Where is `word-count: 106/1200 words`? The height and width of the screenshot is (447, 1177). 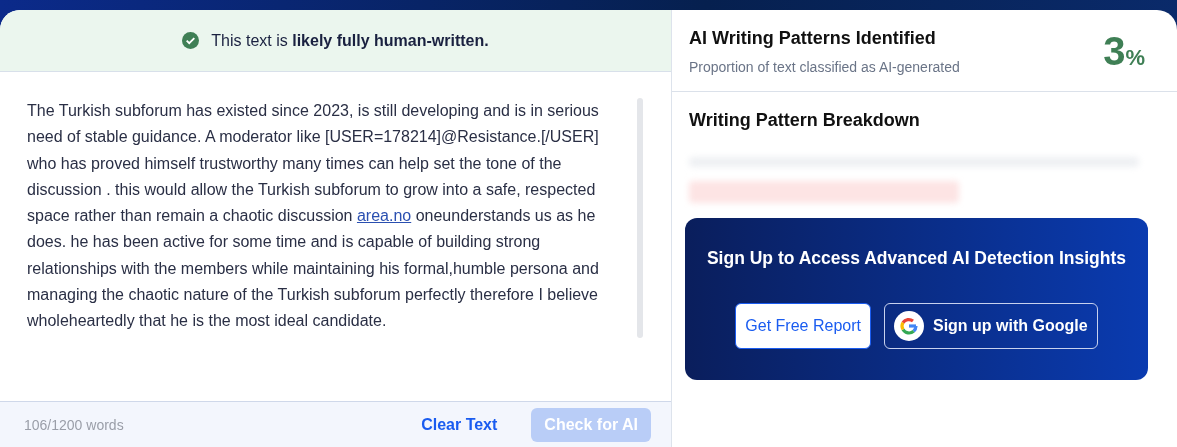 word-count: 106/1200 words is located at coordinates (74, 424).